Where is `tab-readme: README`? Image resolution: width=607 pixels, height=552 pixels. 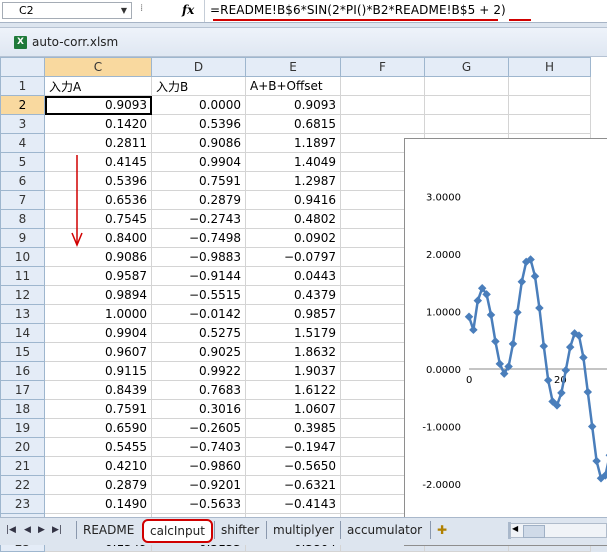 tab-readme: README is located at coordinates (108, 530).